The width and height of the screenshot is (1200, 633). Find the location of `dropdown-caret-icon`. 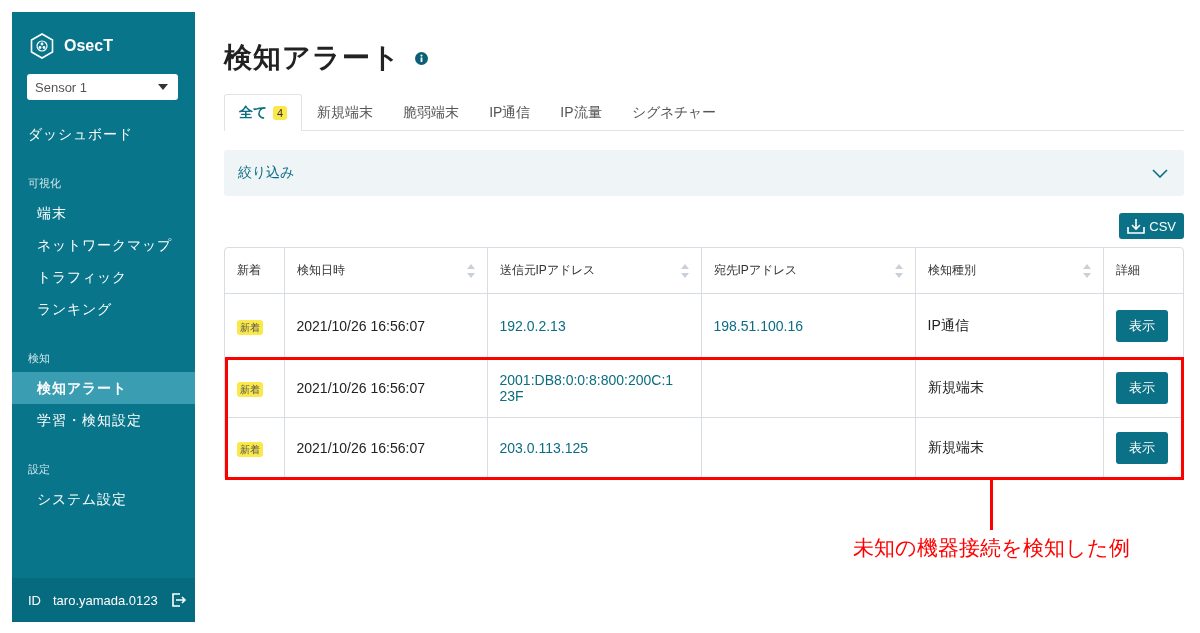

dropdown-caret-icon is located at coordinates (163, 87).